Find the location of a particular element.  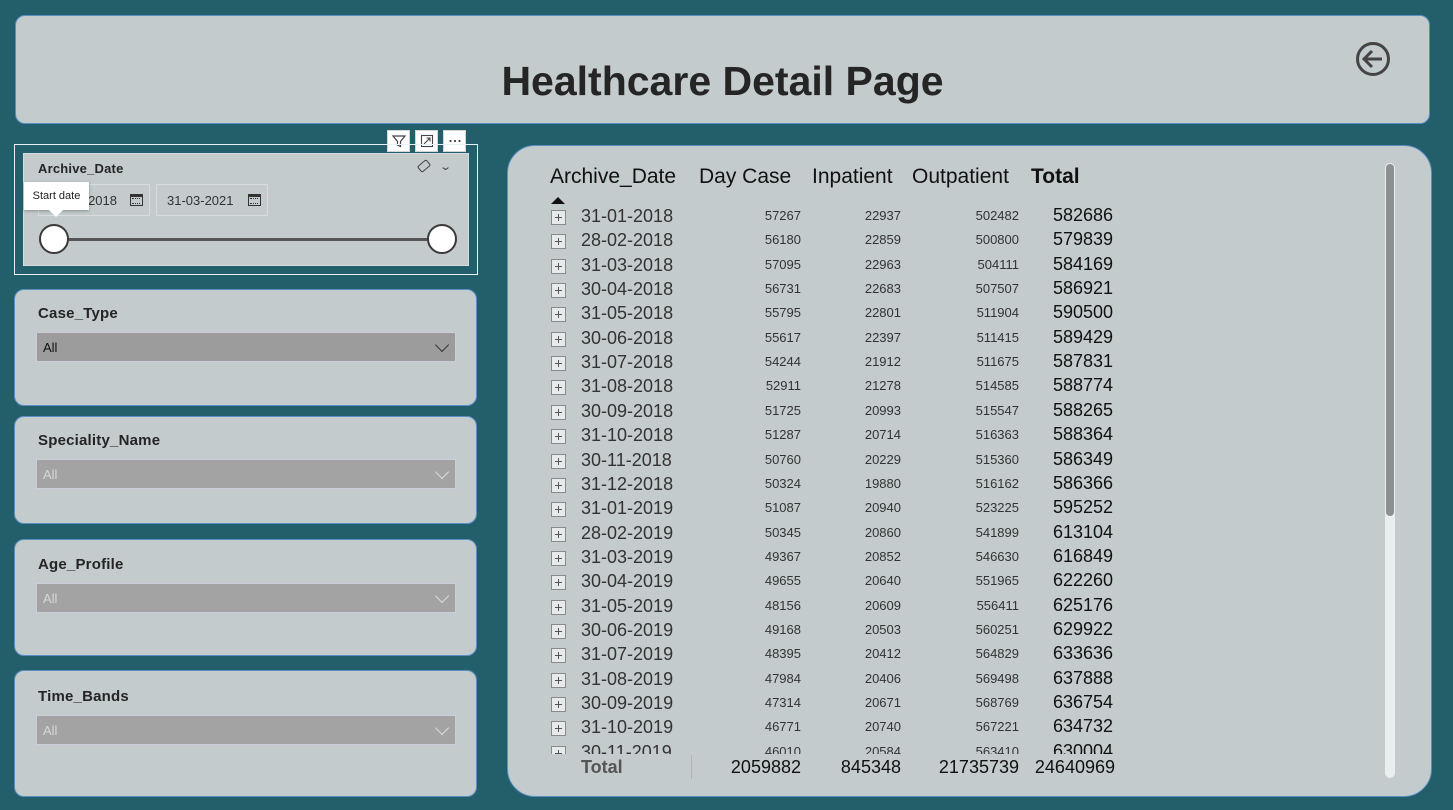

row-inpatient: 19880 is located at coordinates (882, 483).